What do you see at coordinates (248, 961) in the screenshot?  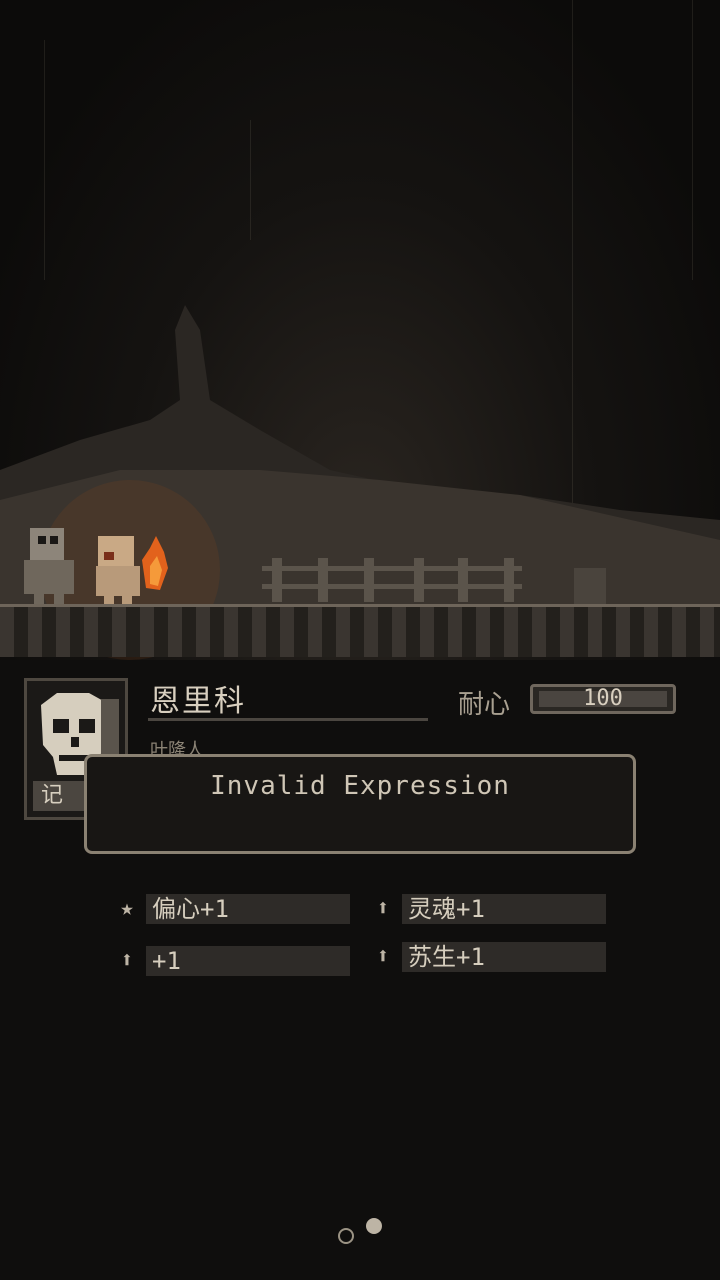 I see `trait-item: +1` at bounding box center [248, 961].